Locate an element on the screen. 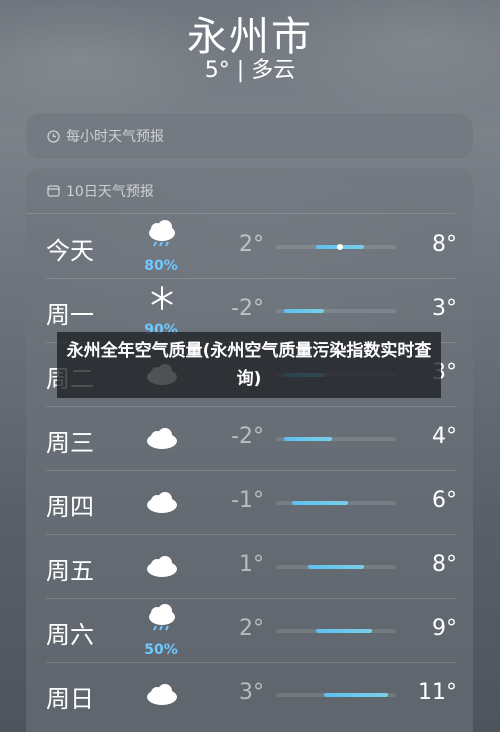 Image resolution: width=500 pixels, height=732 pixels. clock-icon is located at coordinates (53, 136).